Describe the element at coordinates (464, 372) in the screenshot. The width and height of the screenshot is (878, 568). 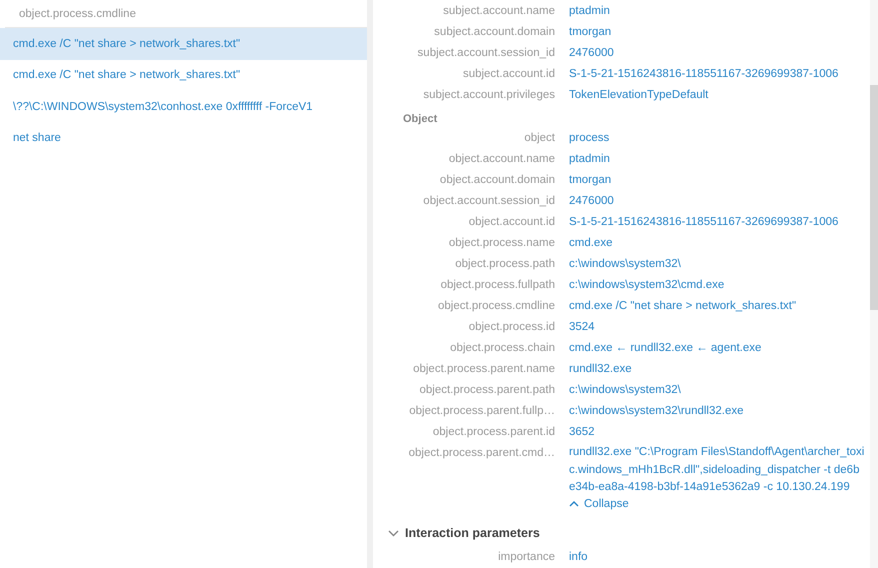
I see `field-key: object.process.parent.name` at that location.